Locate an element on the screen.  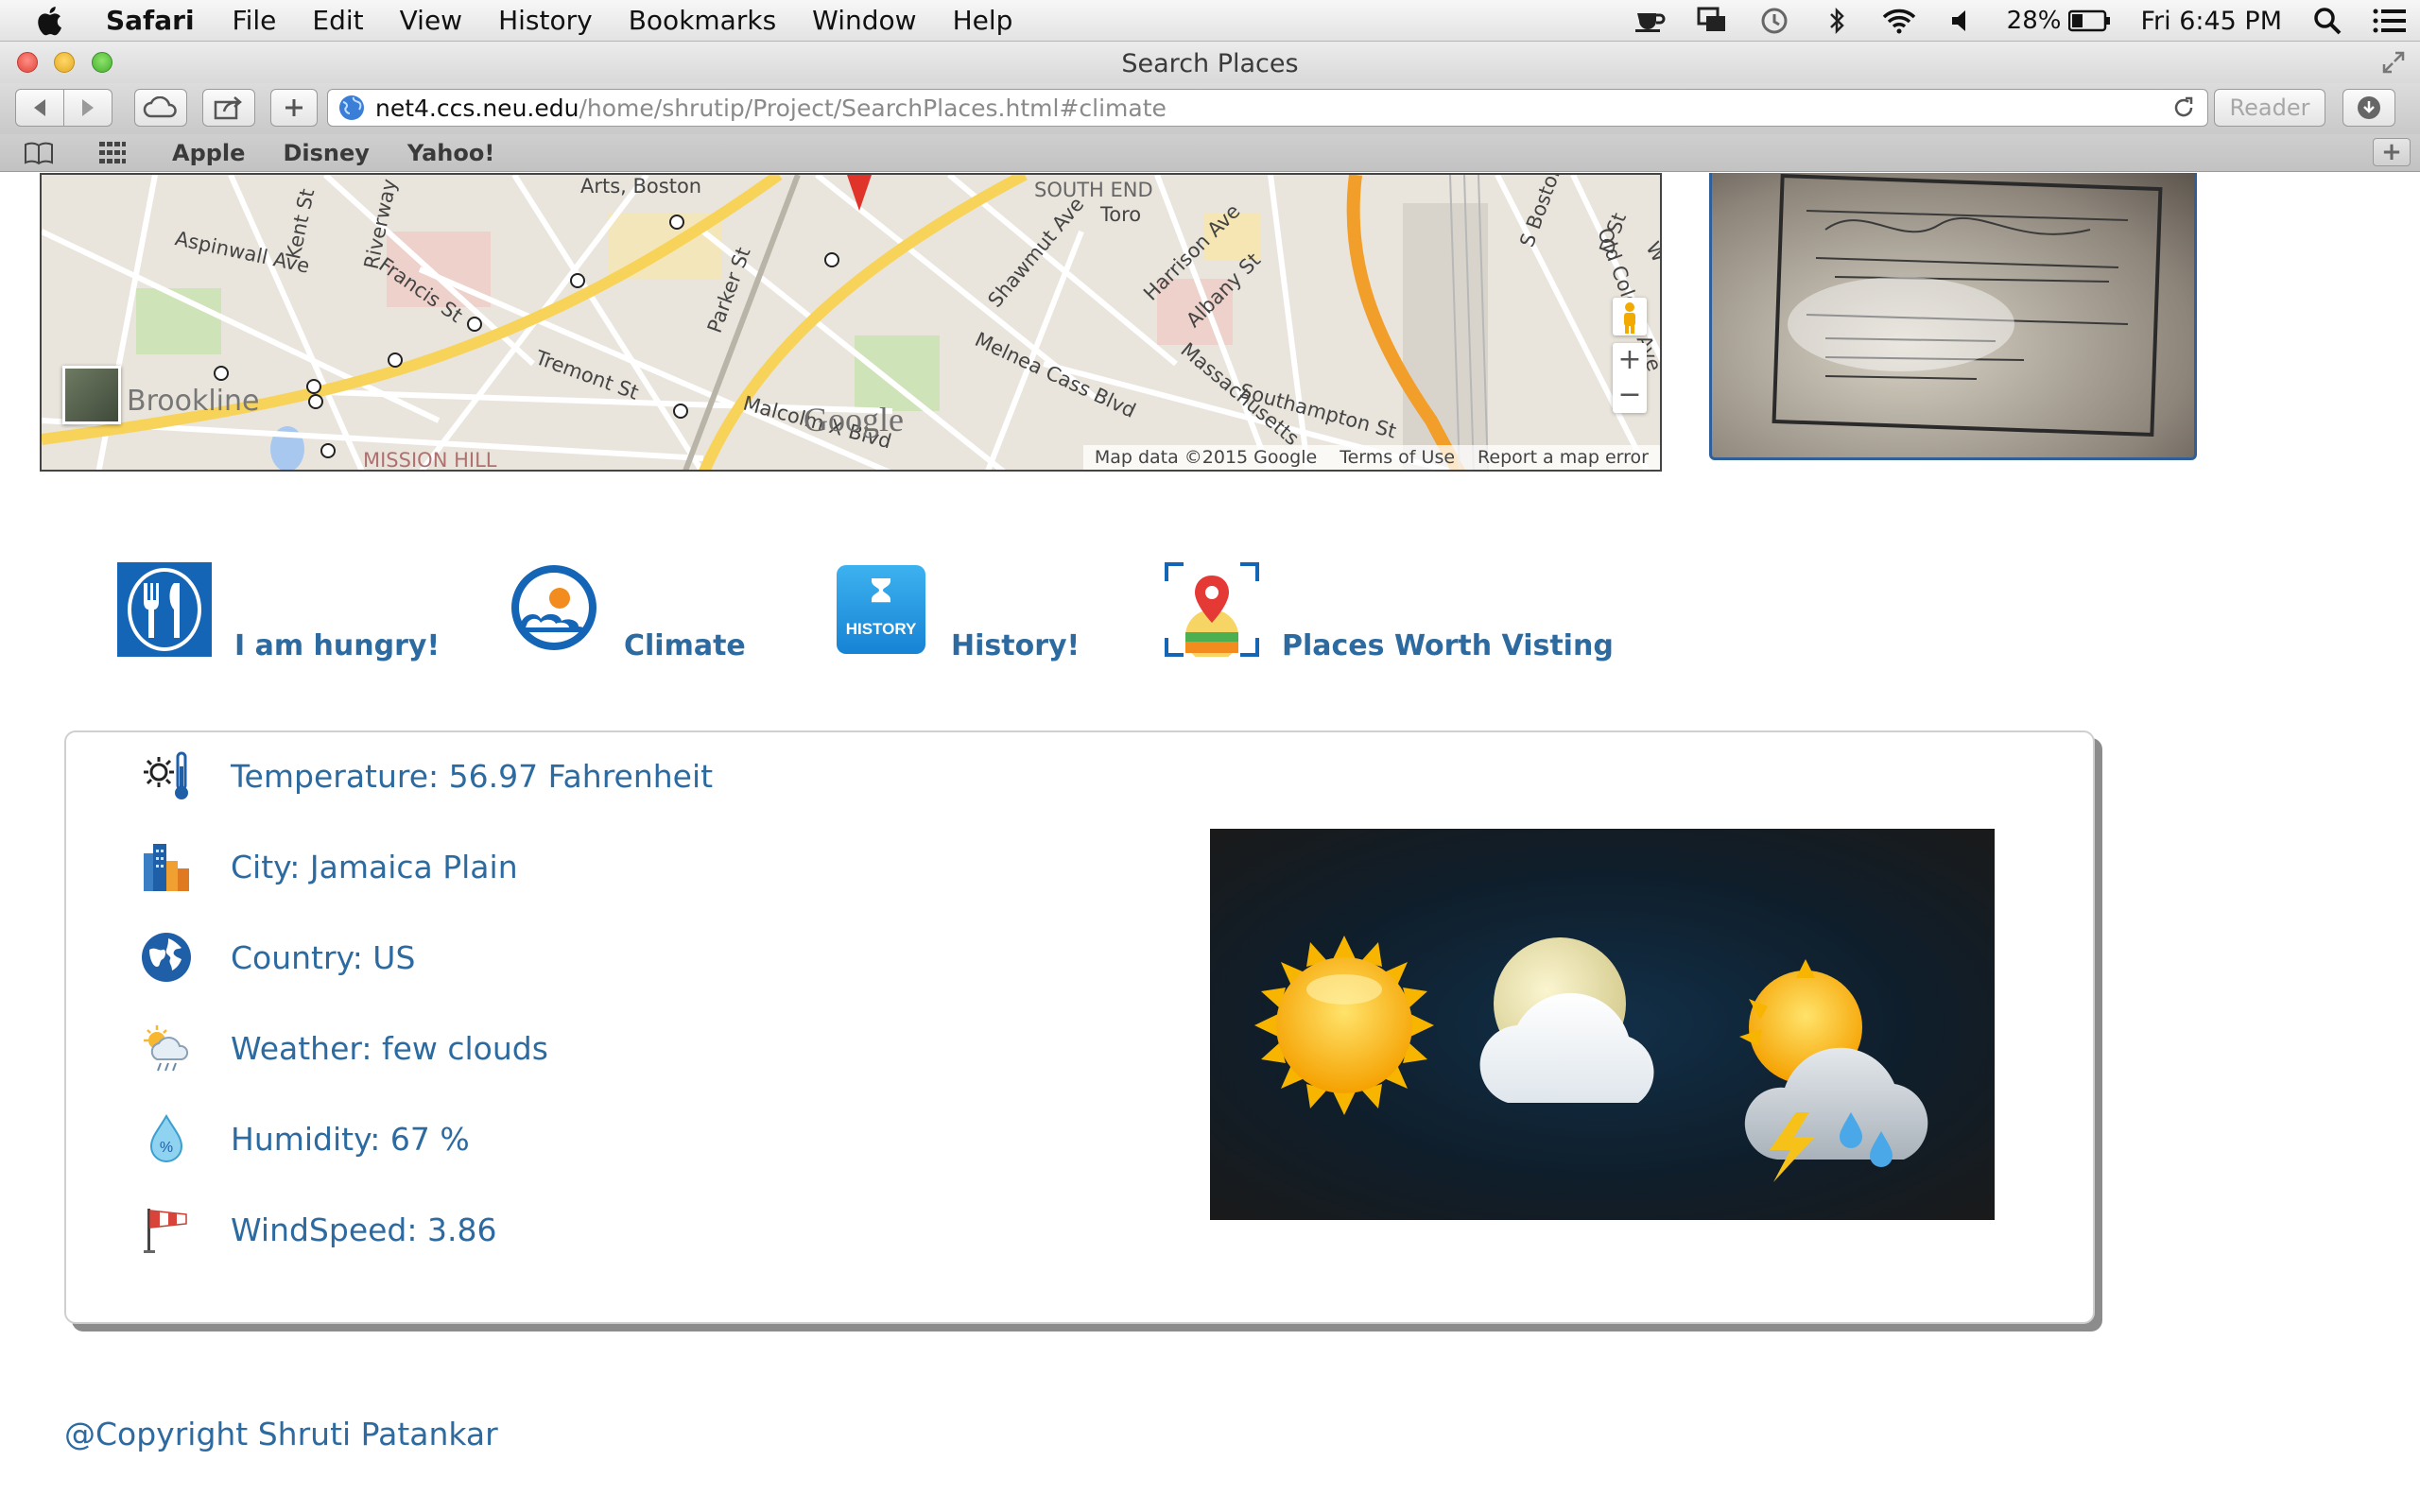
nav-climate: Climate is located at coordinates (626, 612).